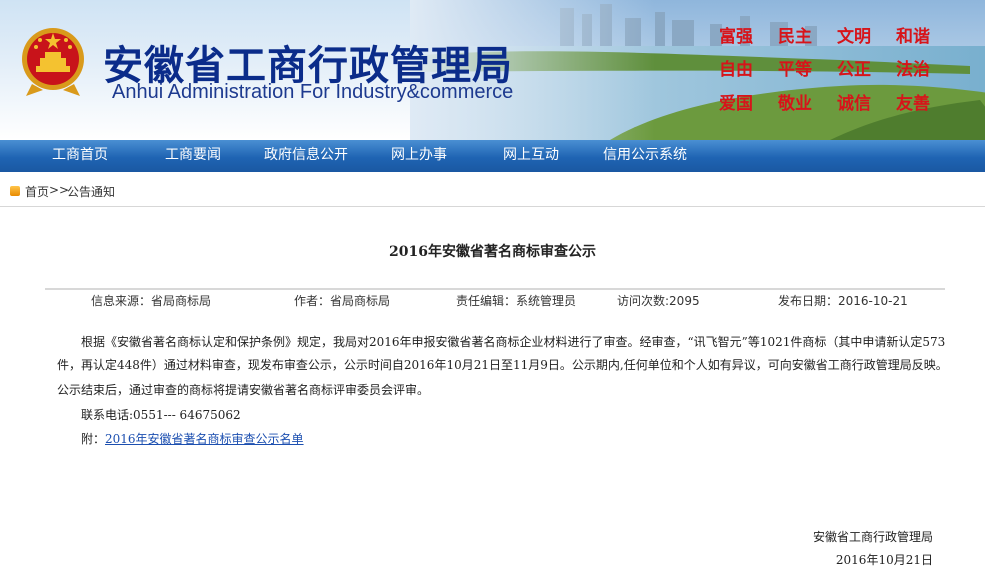  Describe the element at coordinates (53, 62) in the screenshot. I see `national-emblem-icon` at that location.